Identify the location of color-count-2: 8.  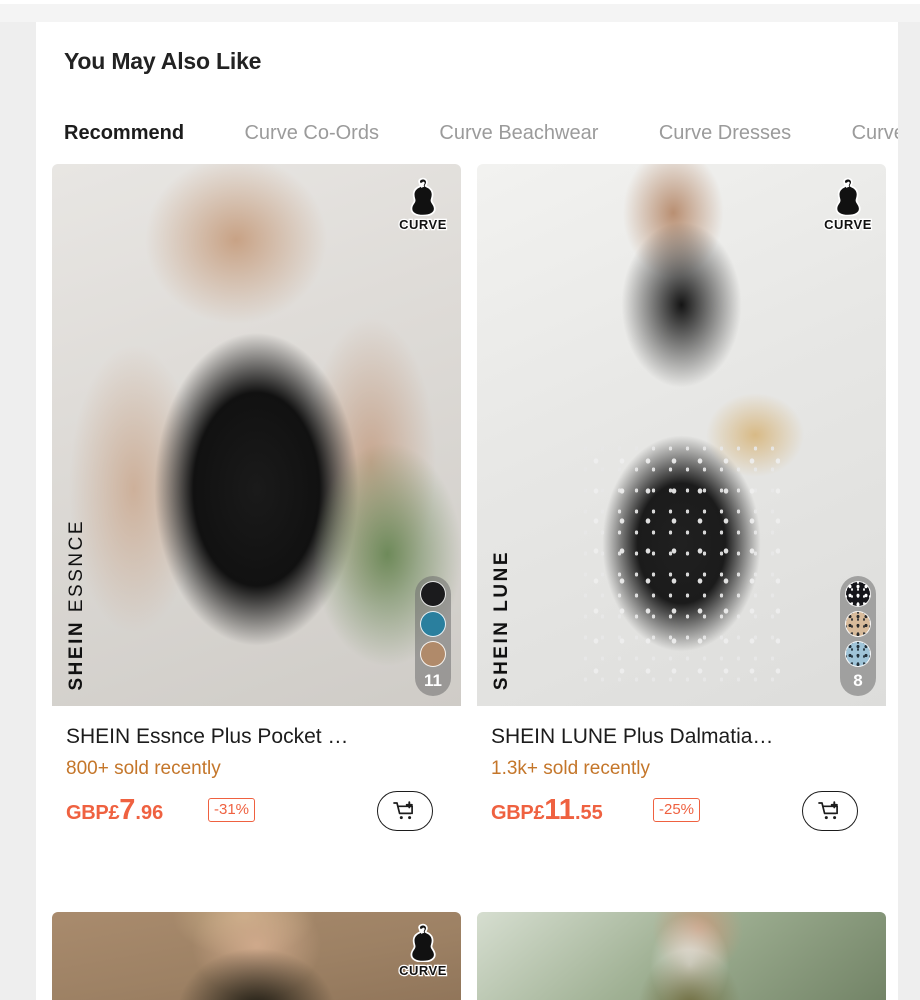
(858, 680).